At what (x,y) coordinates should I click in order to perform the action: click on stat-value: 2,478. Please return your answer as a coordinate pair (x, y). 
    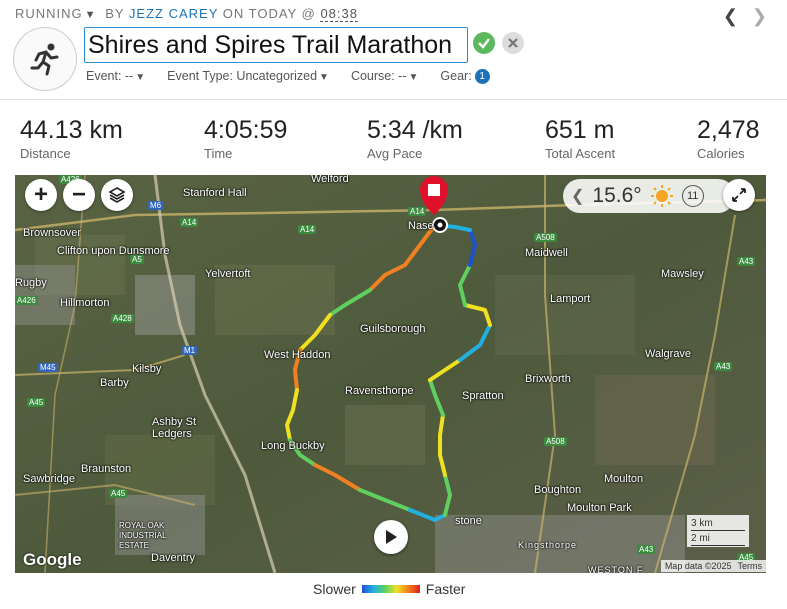
    Looking at the image, I should click on (728, 130).